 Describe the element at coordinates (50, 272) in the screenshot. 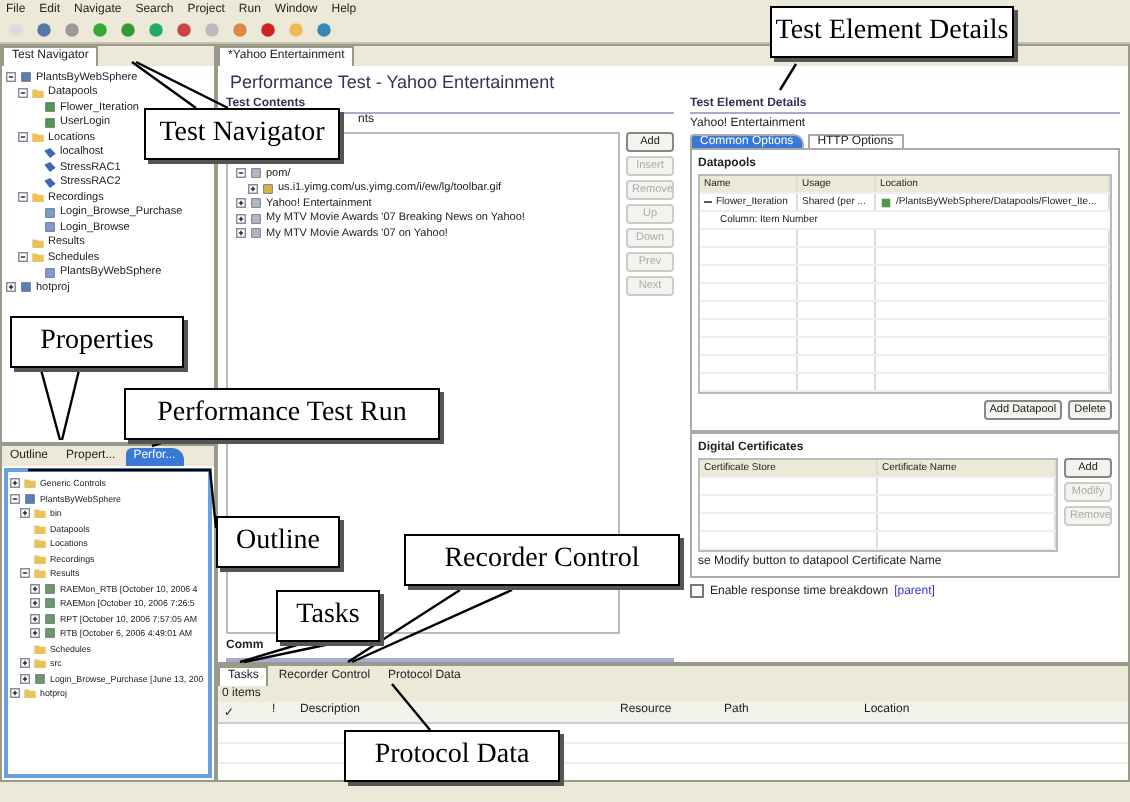

I see `file-icon` at that location.